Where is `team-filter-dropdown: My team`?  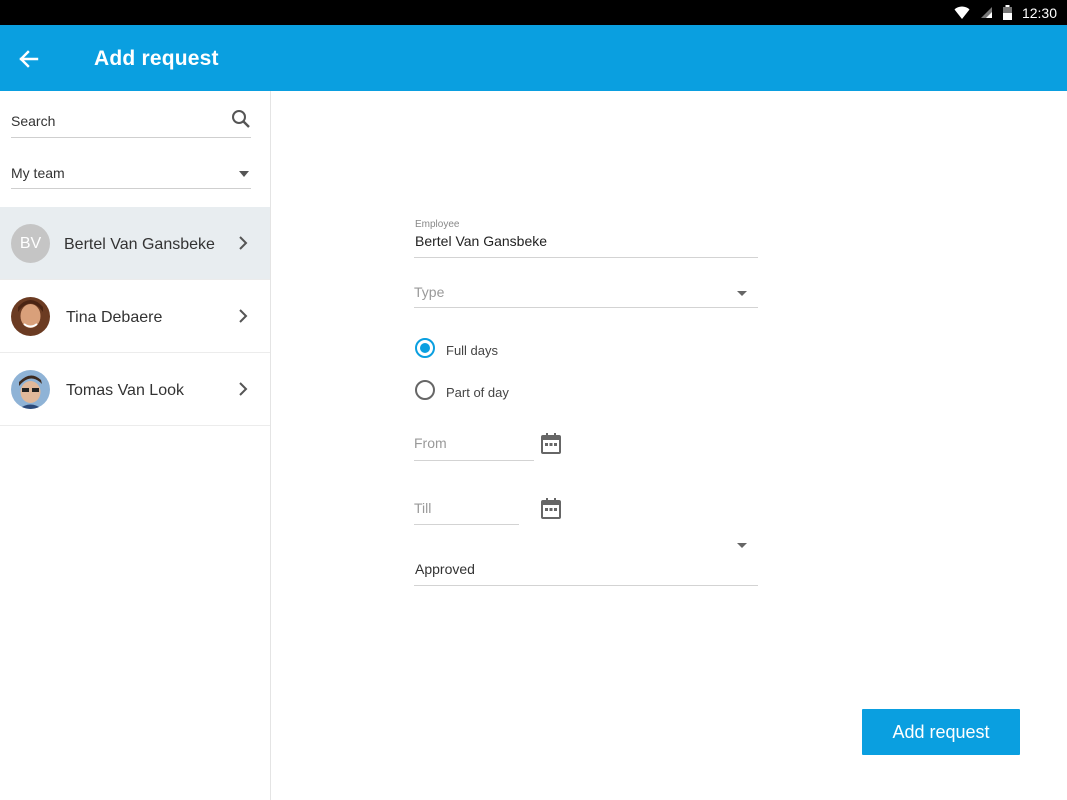
team-filter-dropdown: My team is located at coordinates (131, 173).